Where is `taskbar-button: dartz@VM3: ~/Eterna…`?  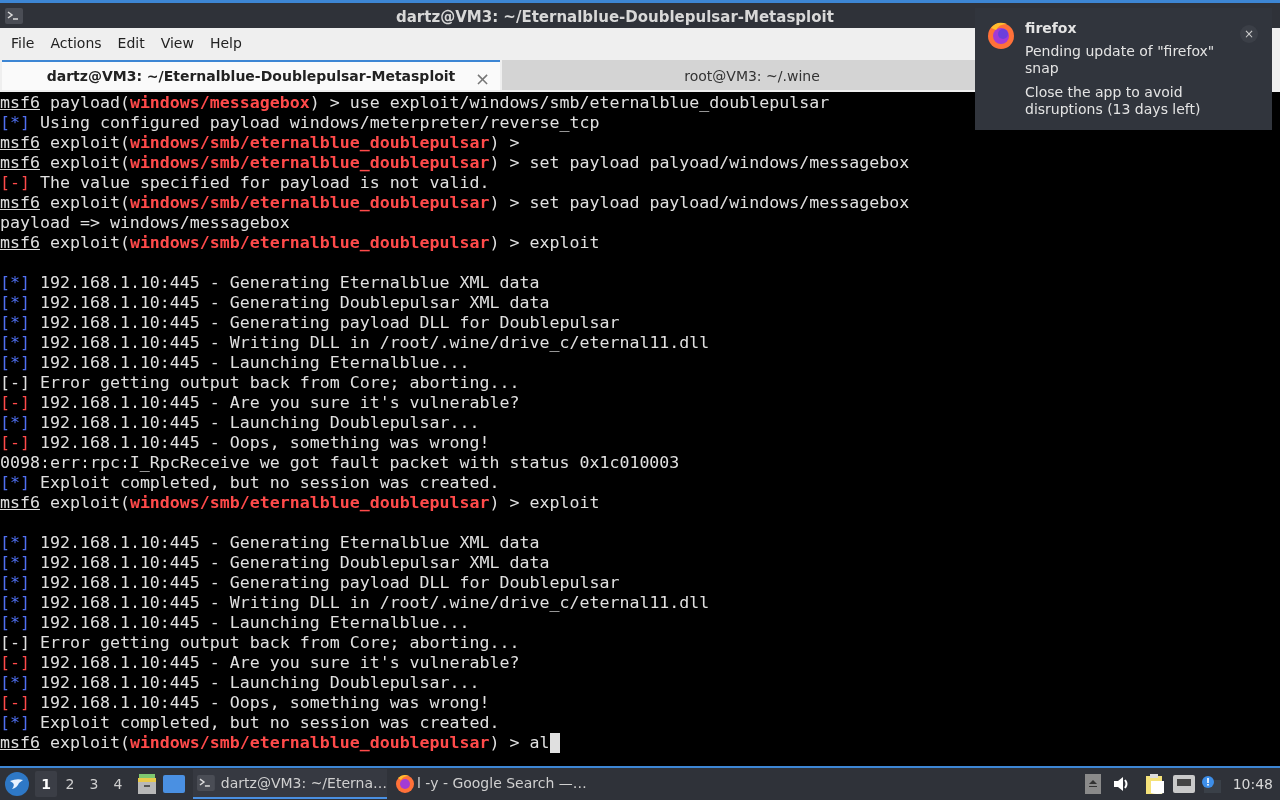 taskbar-button: dartz@VM3: ~/Eterna… is located at coordinates (290, 784).